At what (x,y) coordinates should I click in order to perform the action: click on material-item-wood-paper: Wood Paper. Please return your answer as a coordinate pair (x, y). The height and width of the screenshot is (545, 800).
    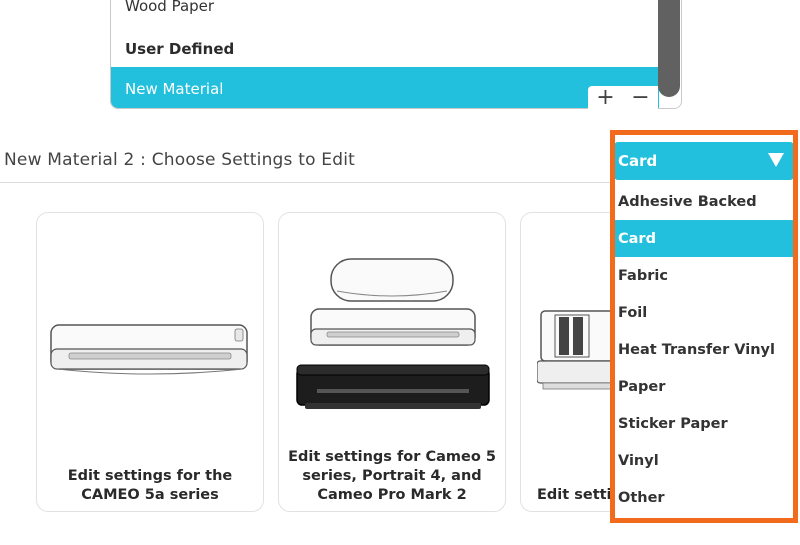
    Looking at the image, I should click on (385, 13).